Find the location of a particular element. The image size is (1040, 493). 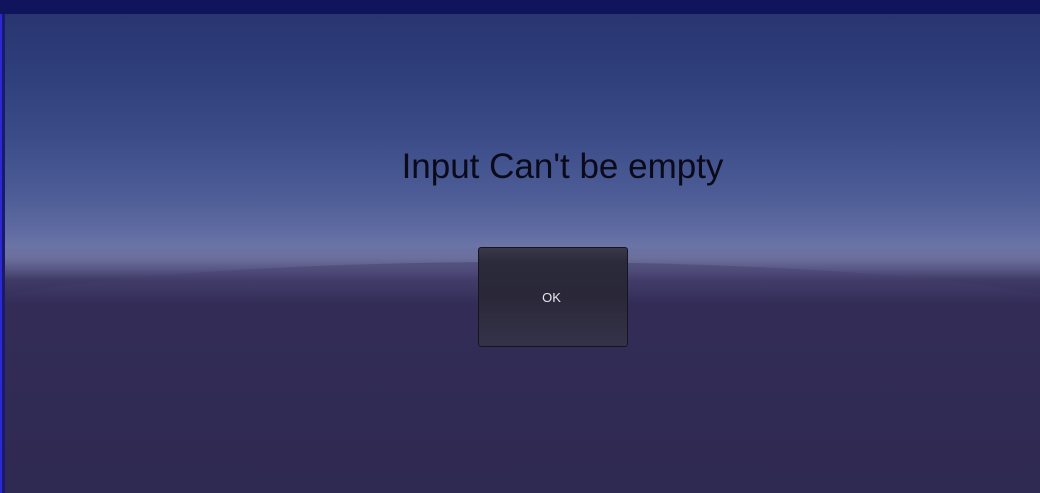

ok-button-label: OK is located at coordinates (551, 297).